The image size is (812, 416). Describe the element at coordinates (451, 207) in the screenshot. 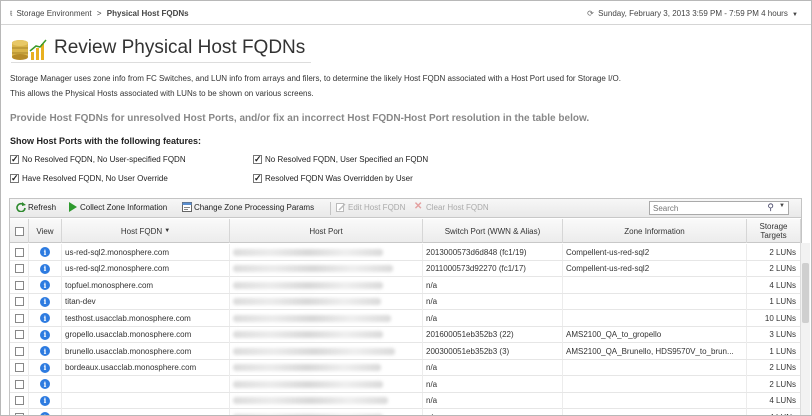

I see `clear-host-fqdn-button: ✕ Clear Host FQDN` at that location.